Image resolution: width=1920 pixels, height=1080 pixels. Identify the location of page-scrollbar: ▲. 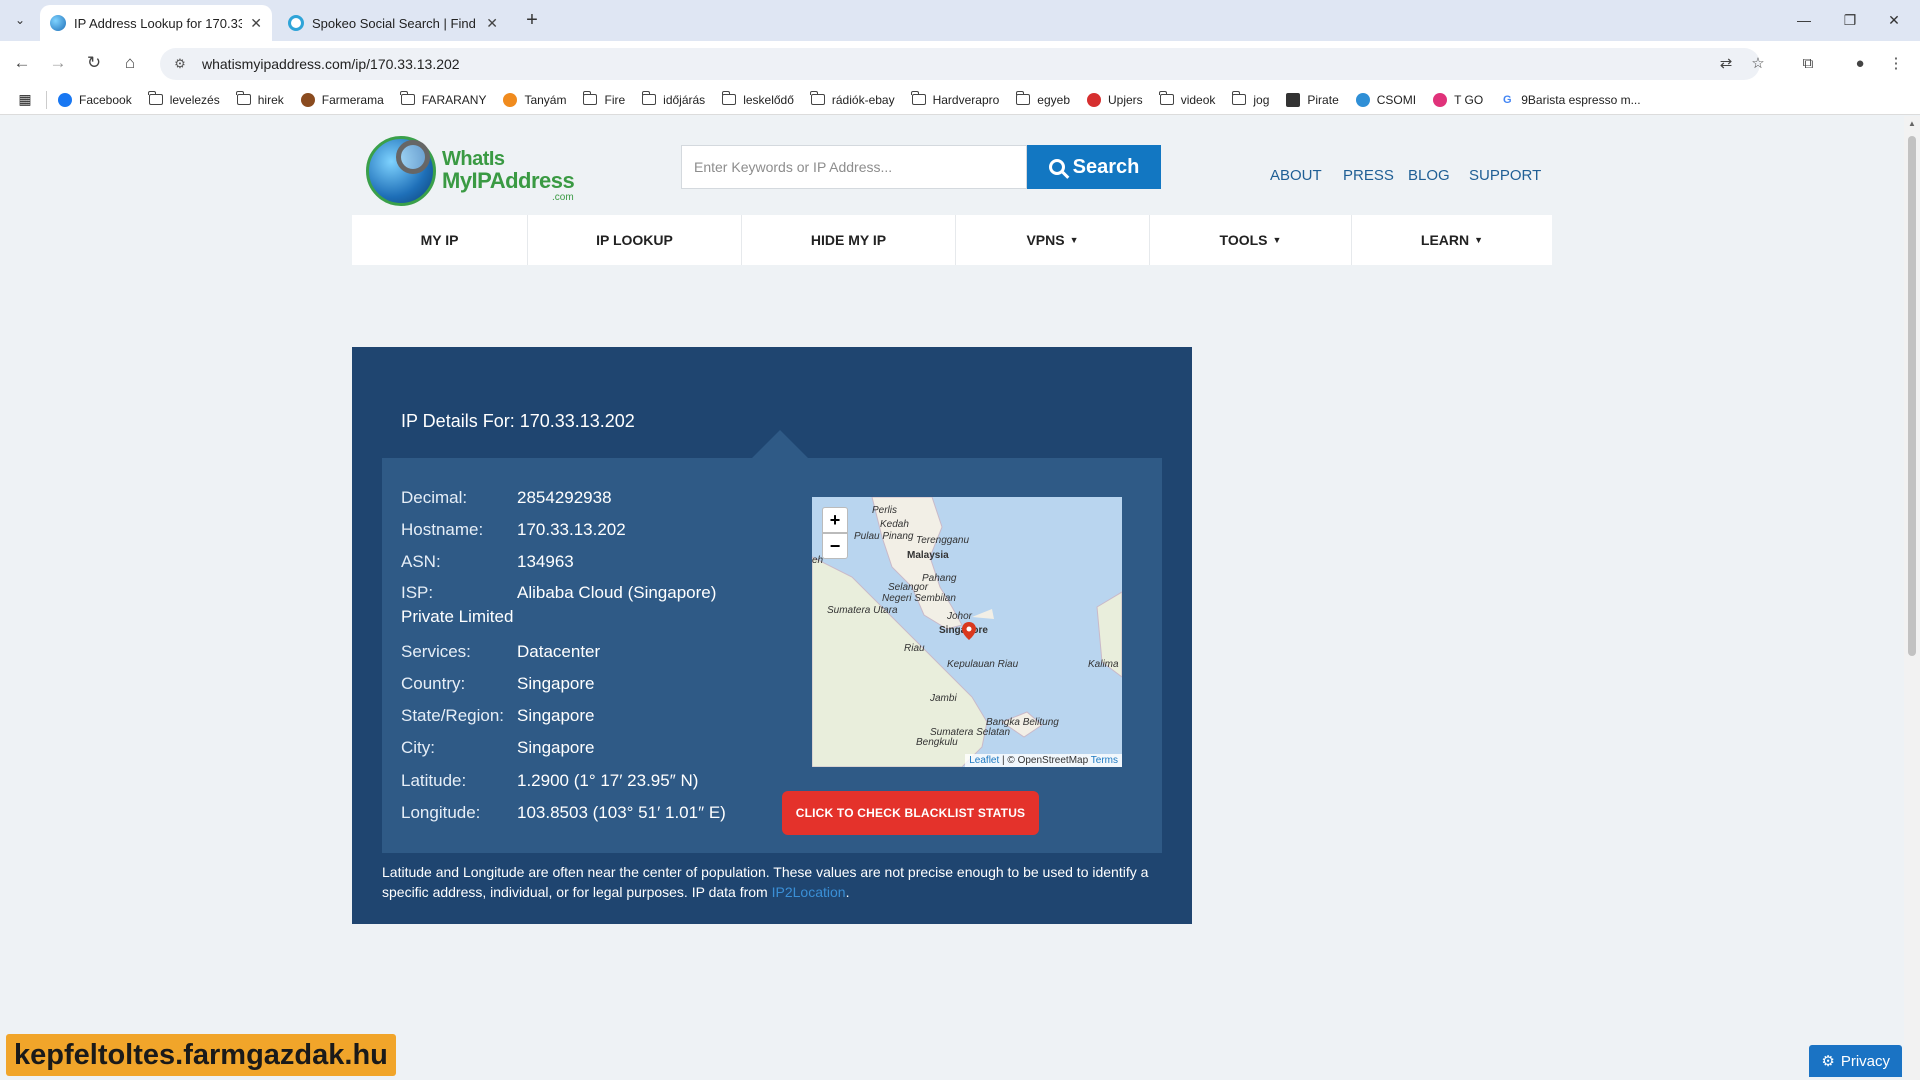
(1912, 598).